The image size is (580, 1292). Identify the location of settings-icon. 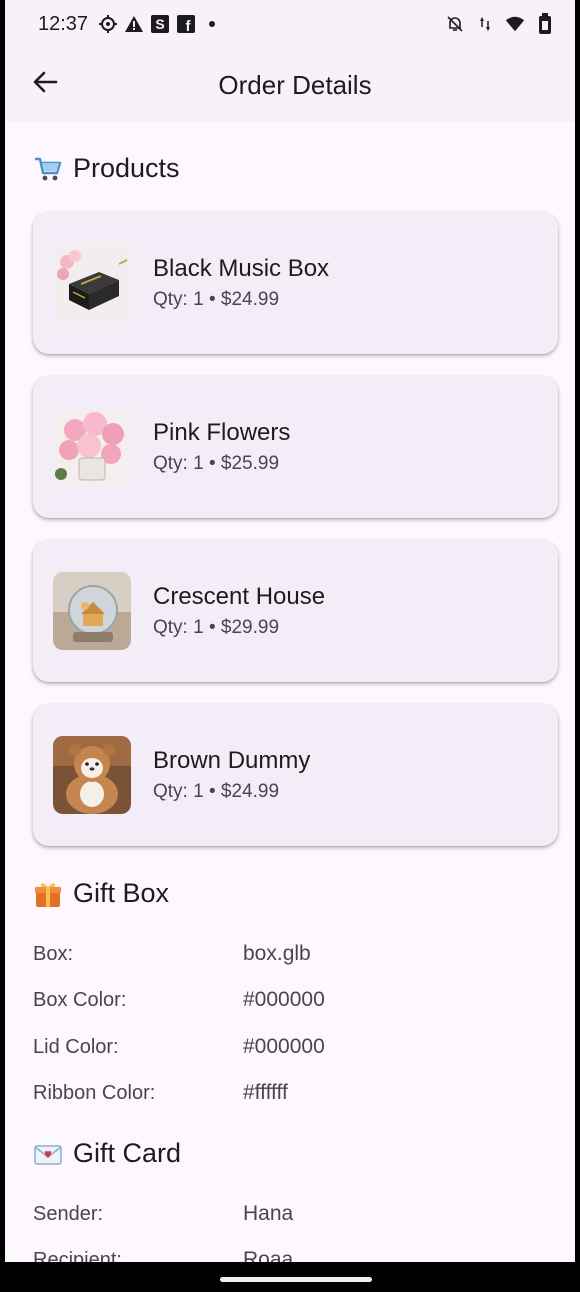
(108, 24).